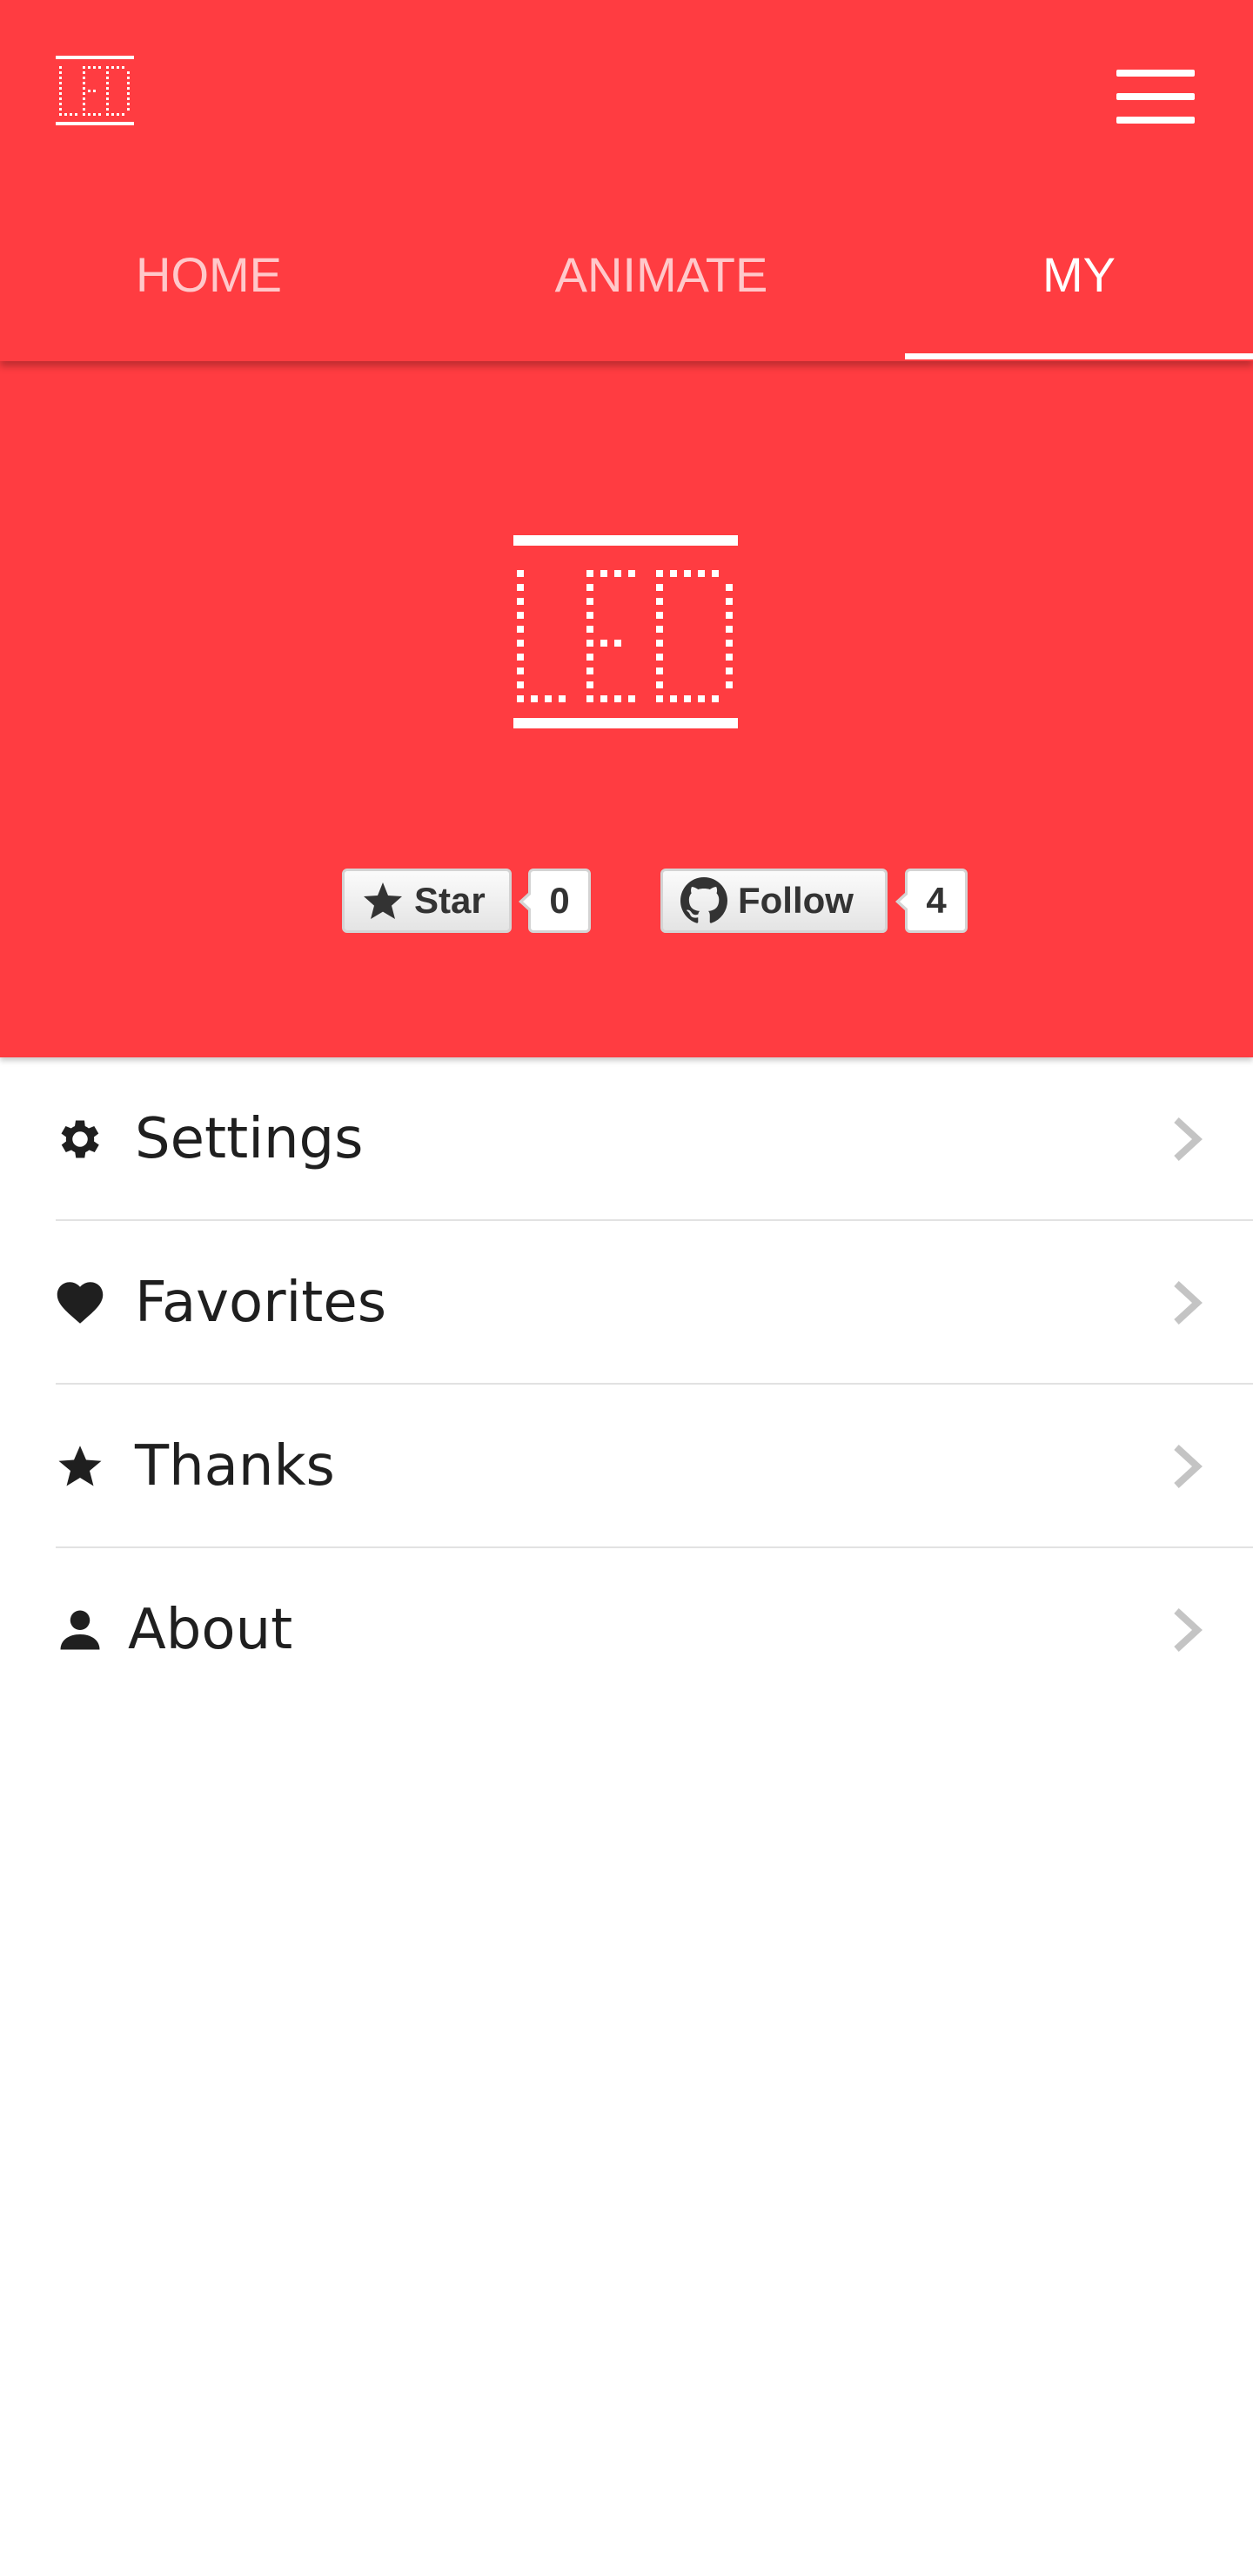  I want to click on user-icon, so click(80, 1630).